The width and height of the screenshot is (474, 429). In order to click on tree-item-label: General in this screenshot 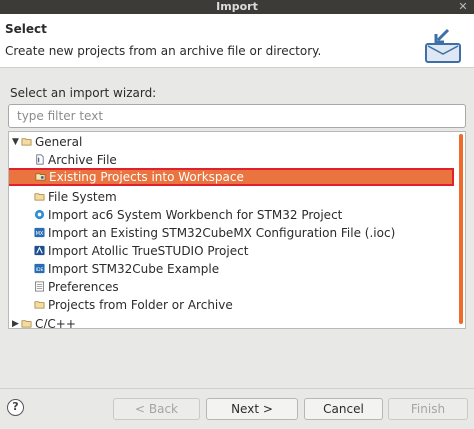, I will do `click(59, 142)`.